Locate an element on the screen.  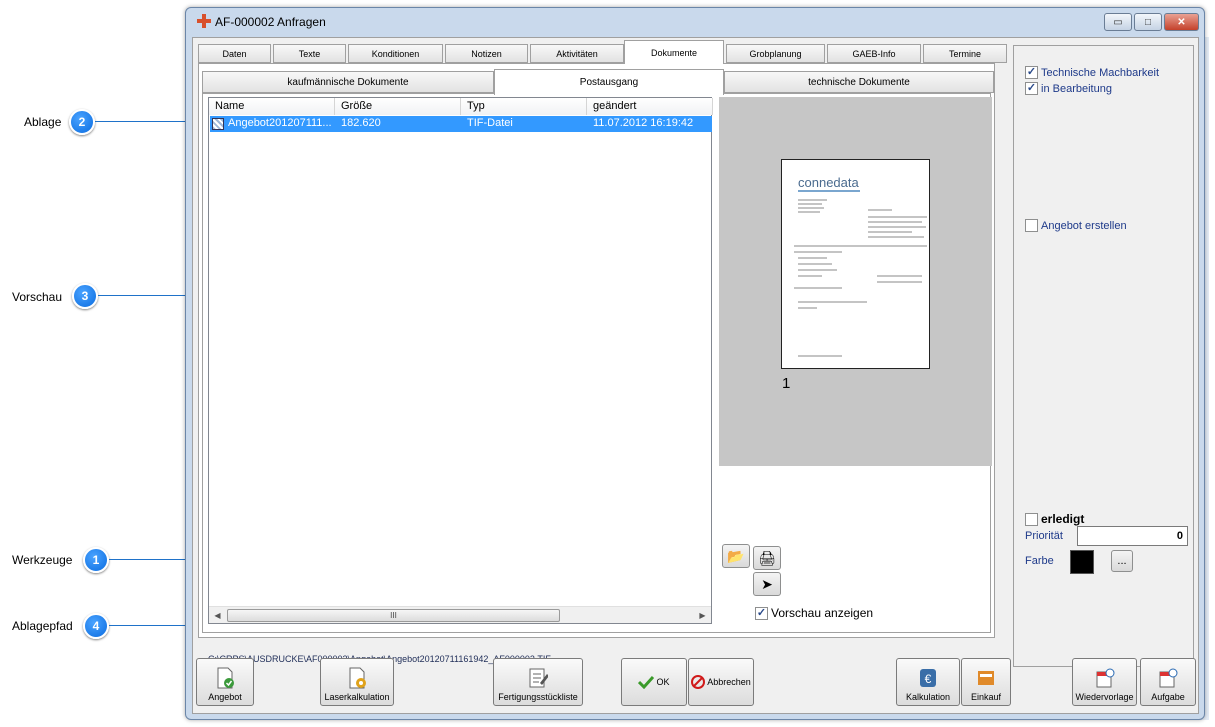
fertigungsstueckliste-button: Fertigungsstückliste is located at coordinates (538, 682).